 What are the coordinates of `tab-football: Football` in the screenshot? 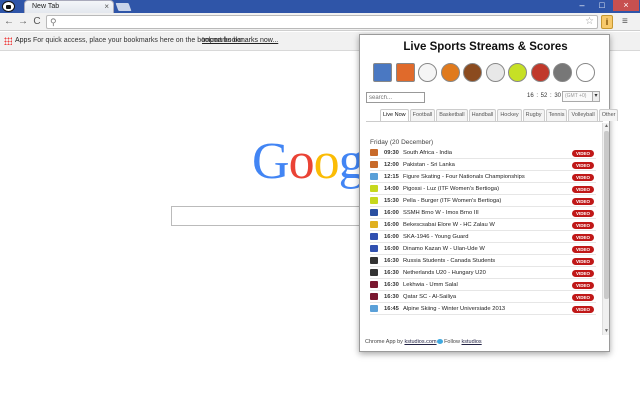 It's located at (422, 115).